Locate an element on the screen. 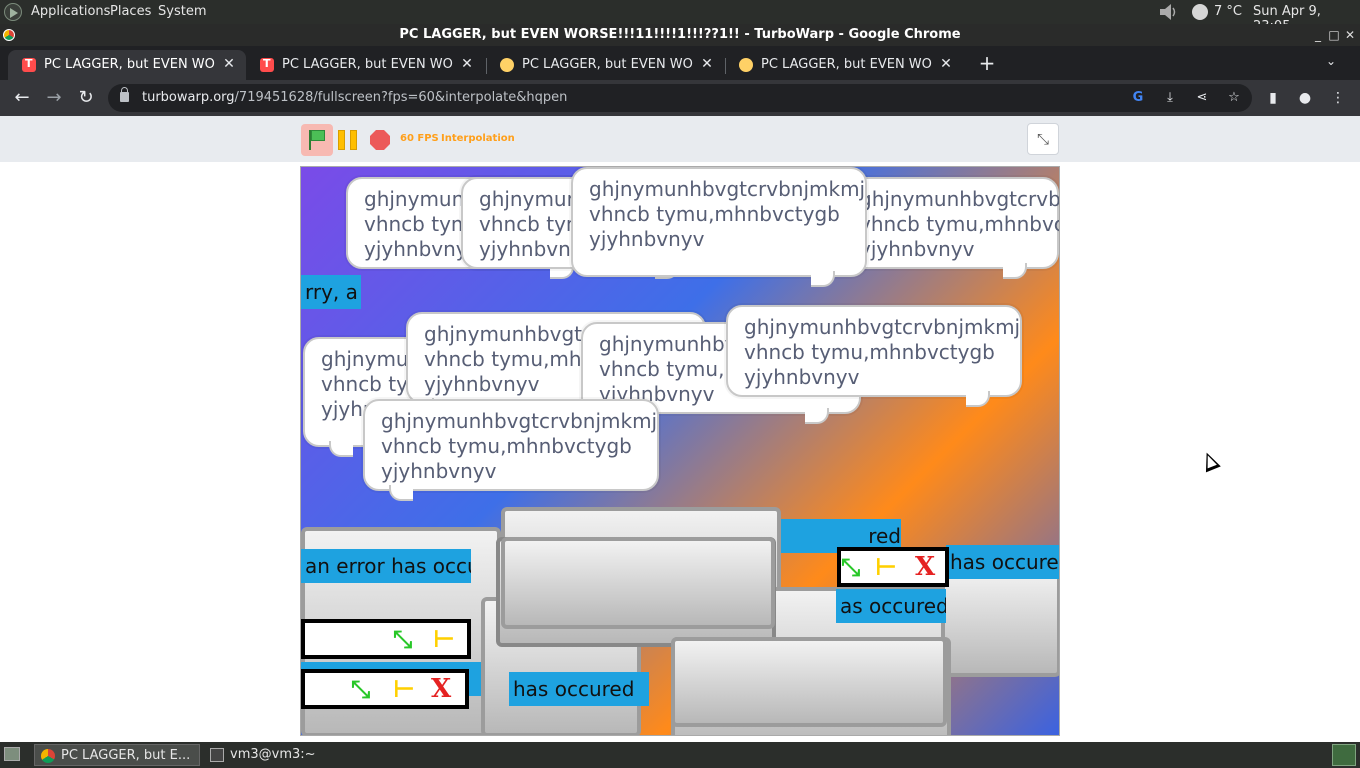  exit-fullscreen-button: ⤡ is located at coordinates (1043, 139).